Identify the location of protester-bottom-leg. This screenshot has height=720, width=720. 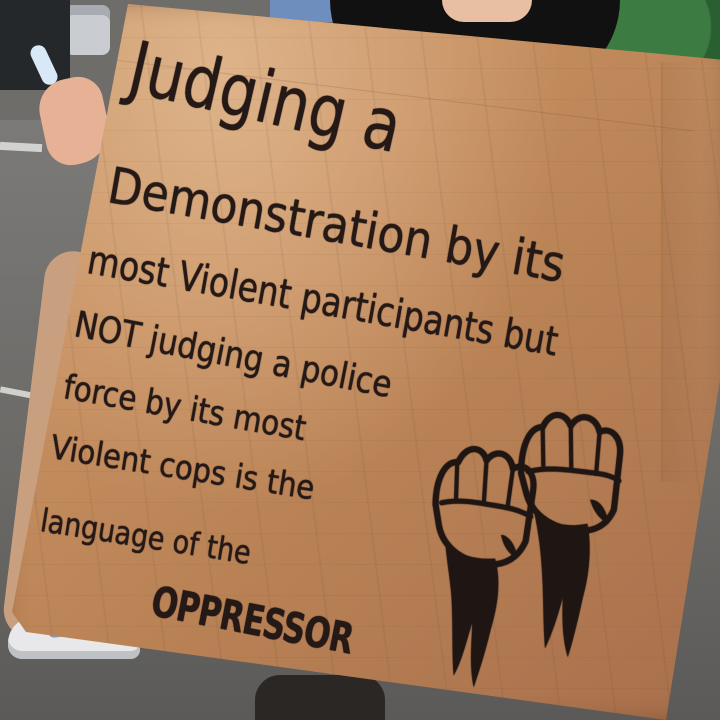
(320, 697).